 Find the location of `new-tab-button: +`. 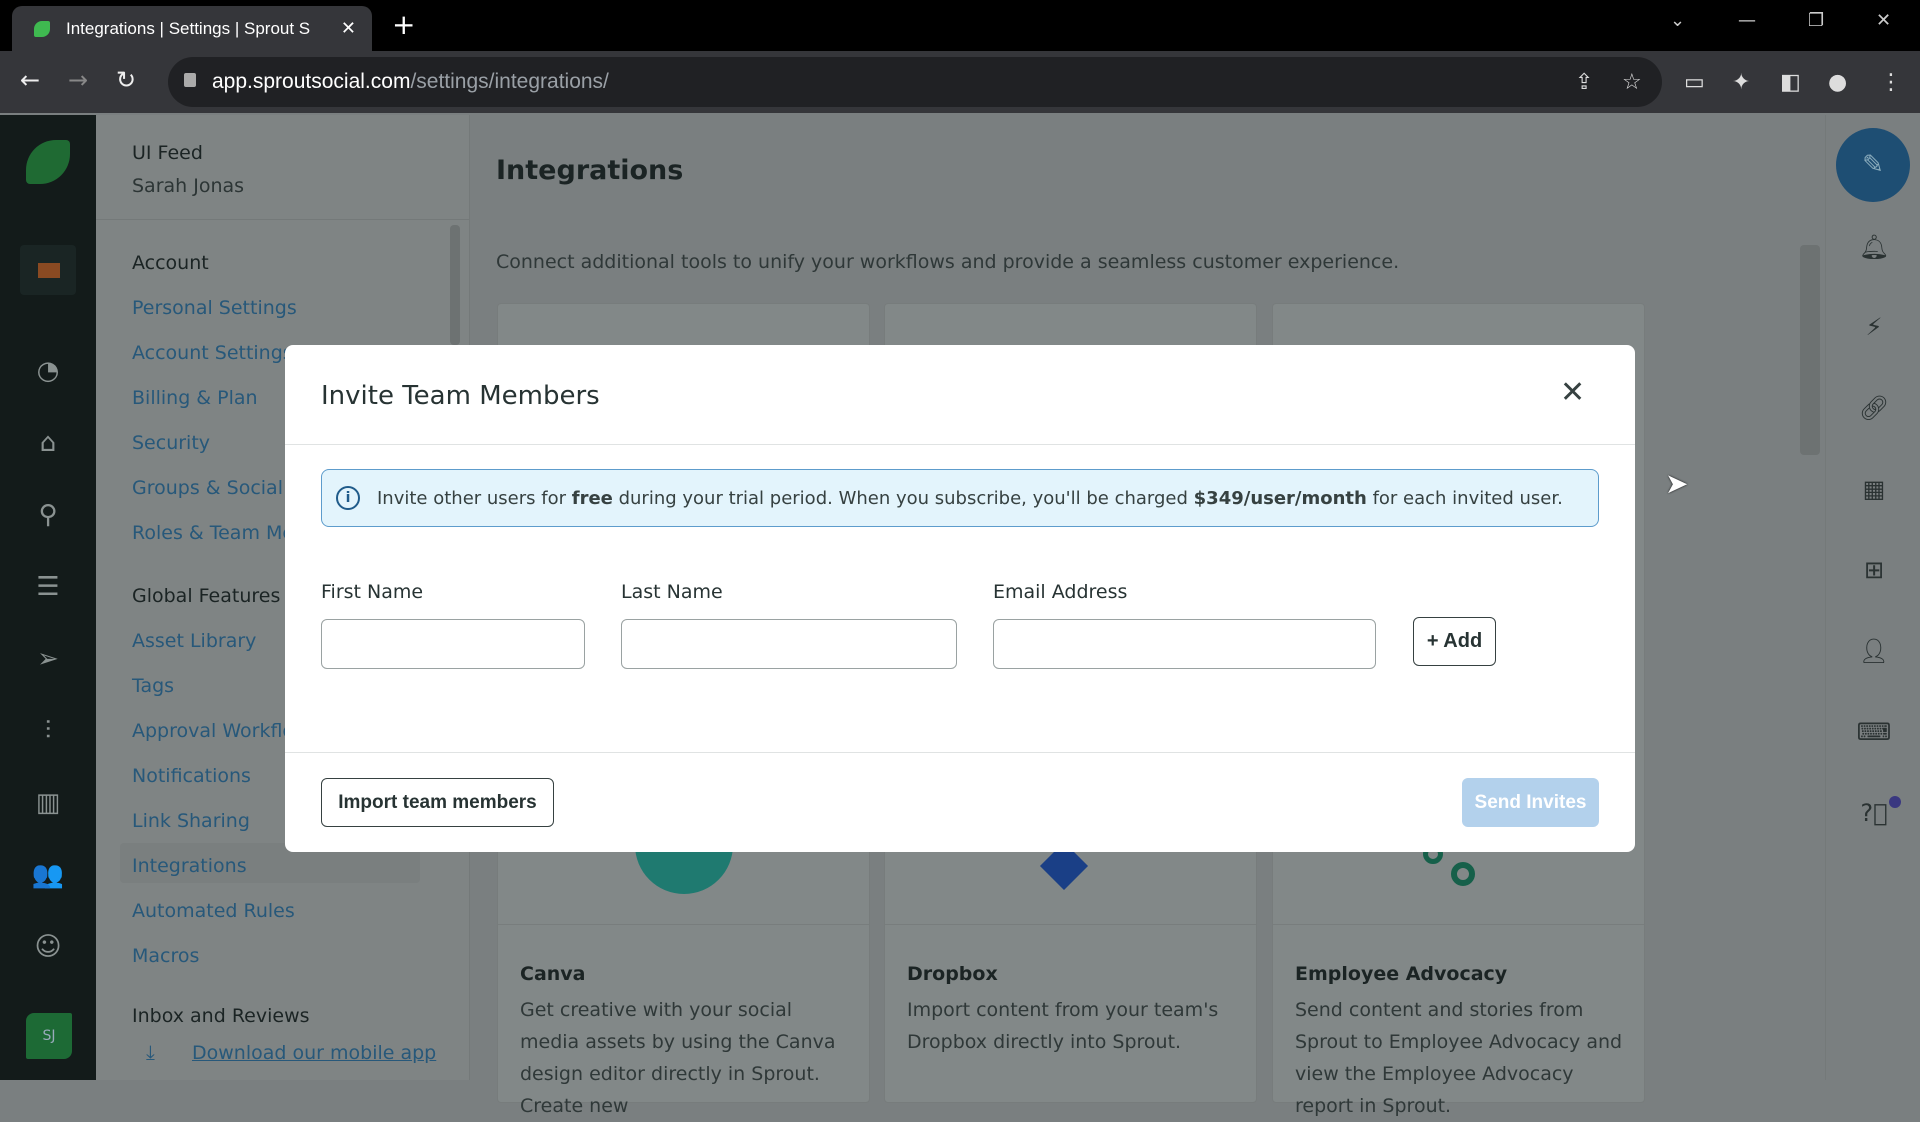

new-tab-button: + is located at coordinates (403, 24).